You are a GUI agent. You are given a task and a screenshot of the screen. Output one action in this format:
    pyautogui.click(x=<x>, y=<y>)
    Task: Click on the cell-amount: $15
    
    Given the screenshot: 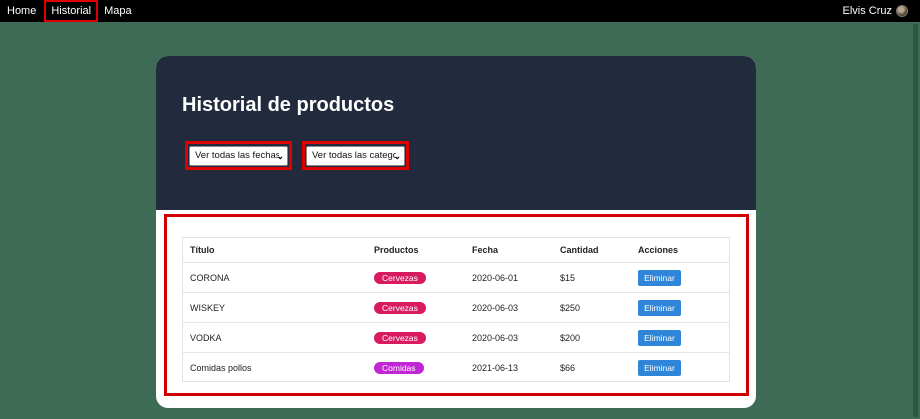 What is the action you would take?
    pyautogui.click(x=599, y=278)
    